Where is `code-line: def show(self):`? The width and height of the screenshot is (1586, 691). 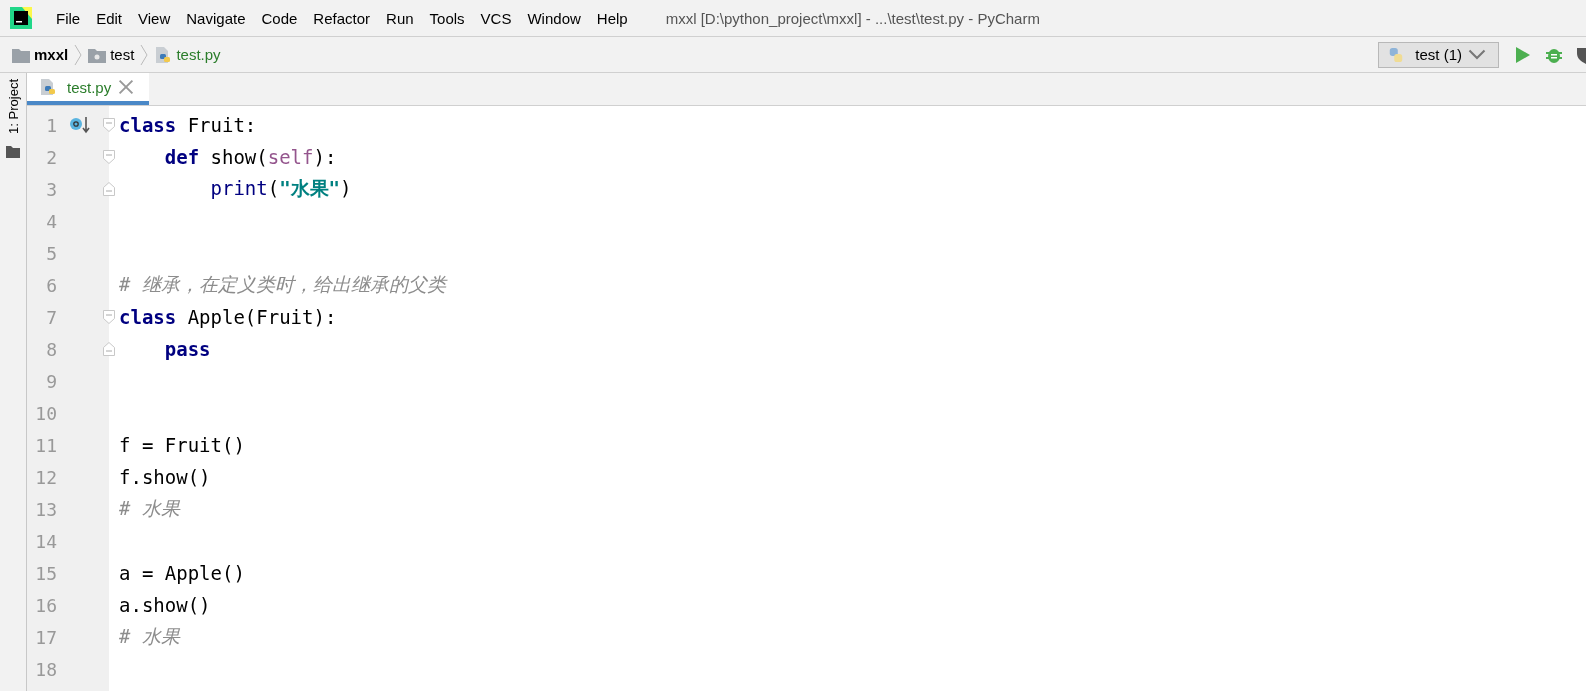 code-line: def show(self): is located at coordinates (250, 157).